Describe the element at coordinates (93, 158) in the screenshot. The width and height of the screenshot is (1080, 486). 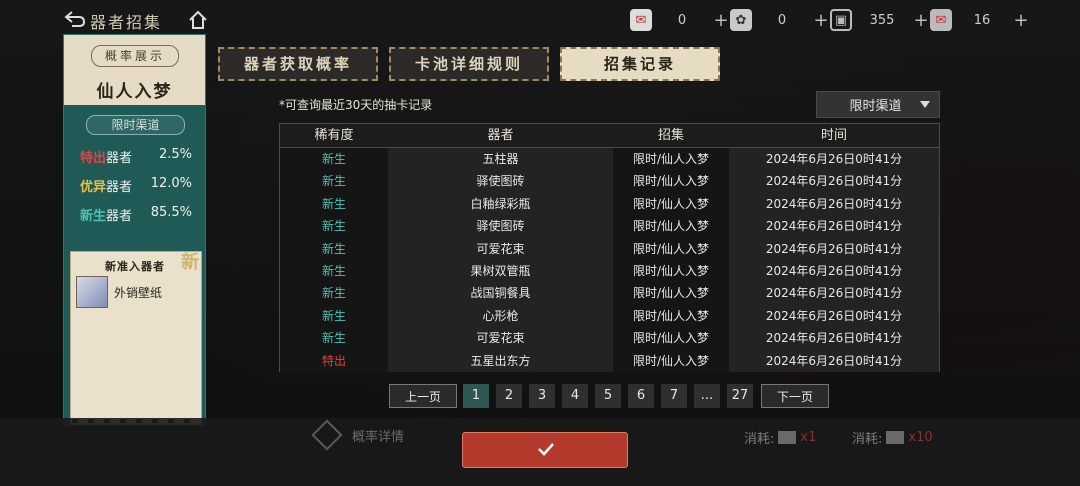
I see `tier-label: 特出` at that location.